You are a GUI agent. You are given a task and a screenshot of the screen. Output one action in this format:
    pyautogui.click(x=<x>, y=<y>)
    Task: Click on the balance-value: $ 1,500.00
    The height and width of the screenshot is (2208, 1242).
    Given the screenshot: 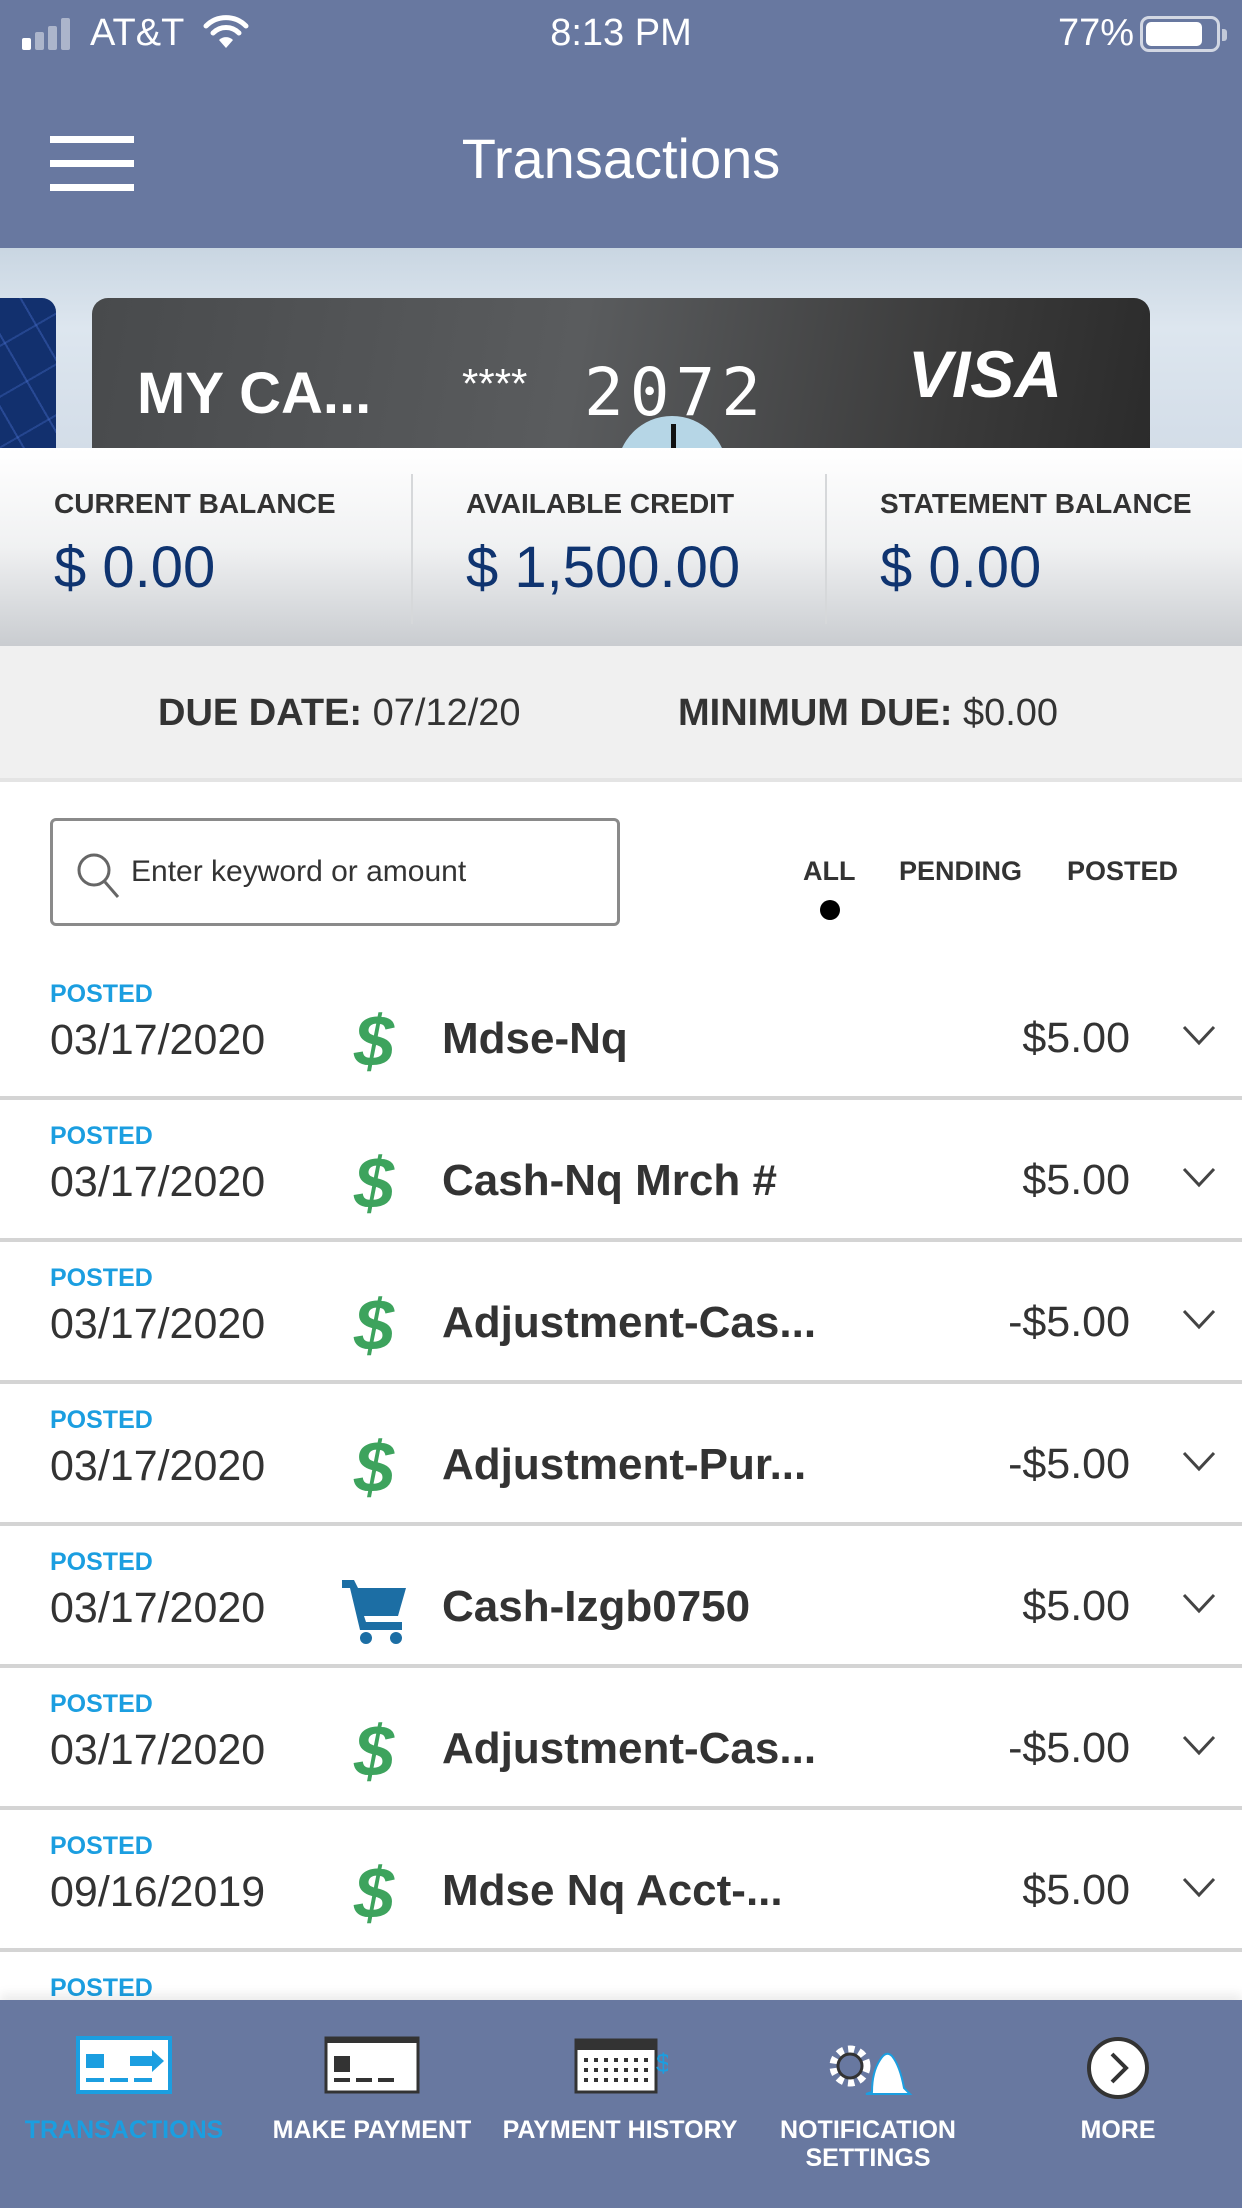 What is the action you would take?
    pyautogui.click(x=603, y=567)
    